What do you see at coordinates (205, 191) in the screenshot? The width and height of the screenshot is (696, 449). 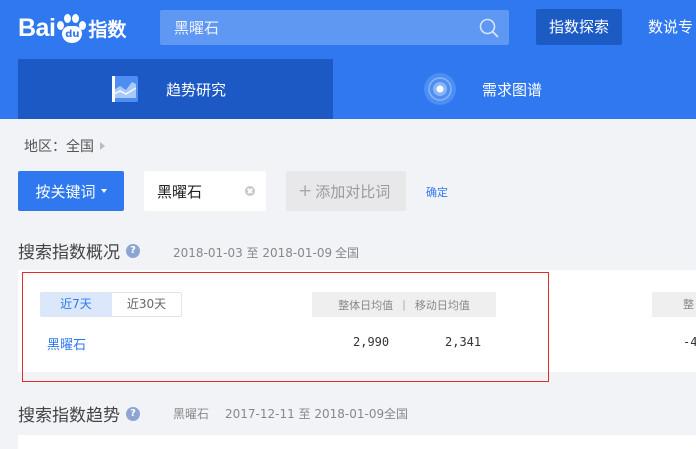 I see `keyword-chip: 黑曜石` at bounding box center [205, 191].